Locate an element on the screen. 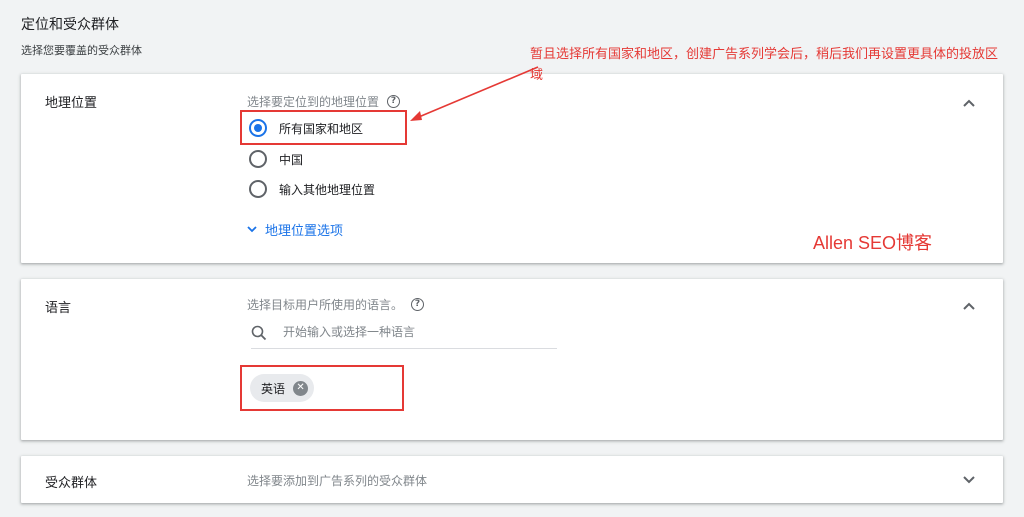  geo-hint: 选择要定位到的地理位置 ? is located at coordinates (324, 101).